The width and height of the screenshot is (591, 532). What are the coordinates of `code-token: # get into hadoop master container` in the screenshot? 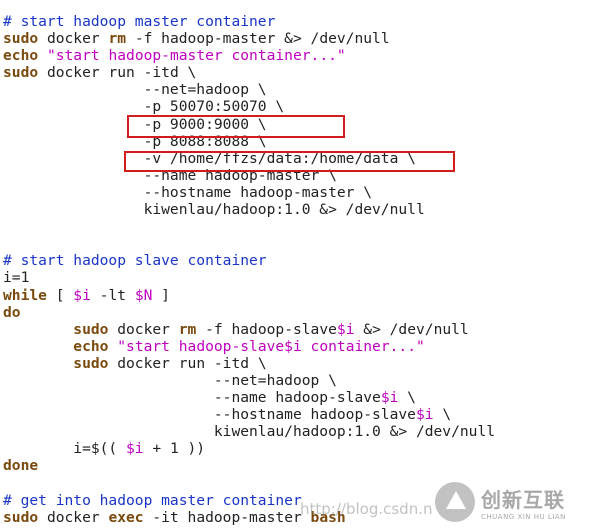 It's located at (152, 500).